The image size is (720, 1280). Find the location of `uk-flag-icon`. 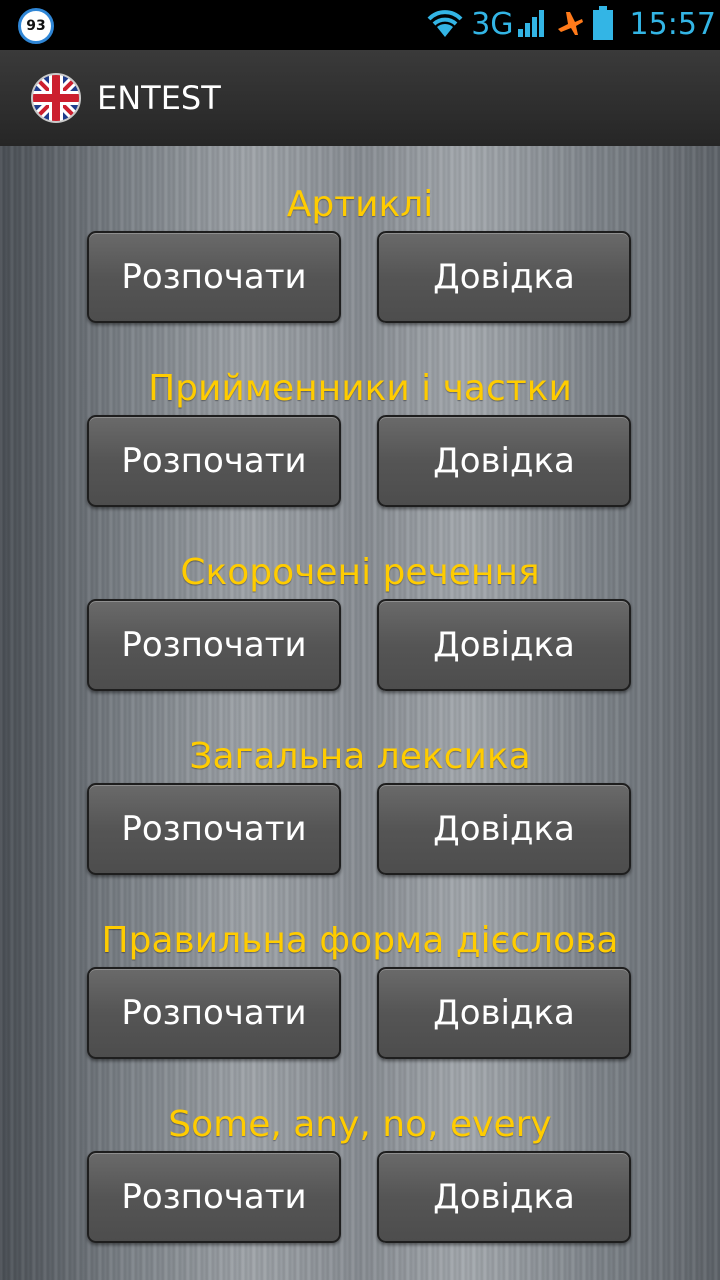

uk-flag-icon is located at coordinates (56, 98).